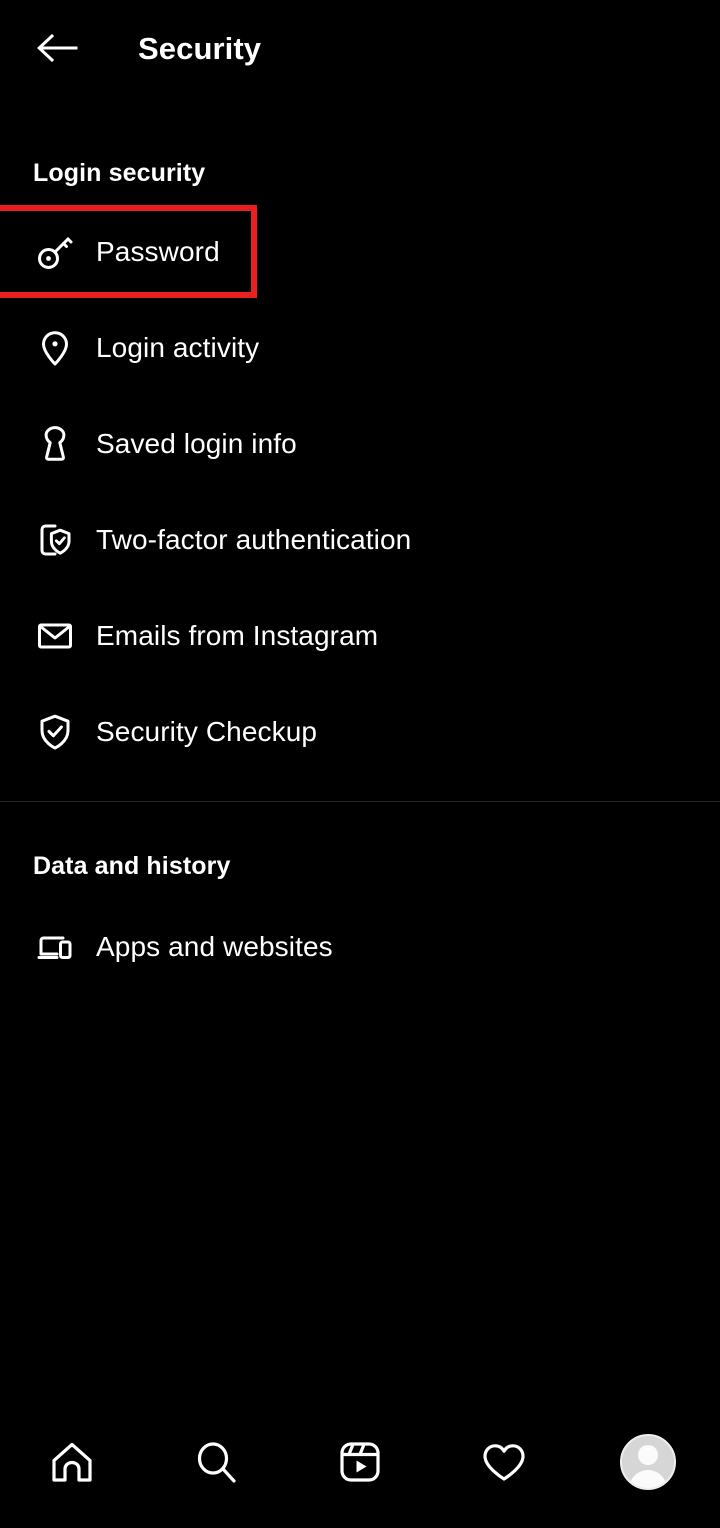  I want to click on list-item-apps-and-websites: Apps and websites, so click(360, 947).